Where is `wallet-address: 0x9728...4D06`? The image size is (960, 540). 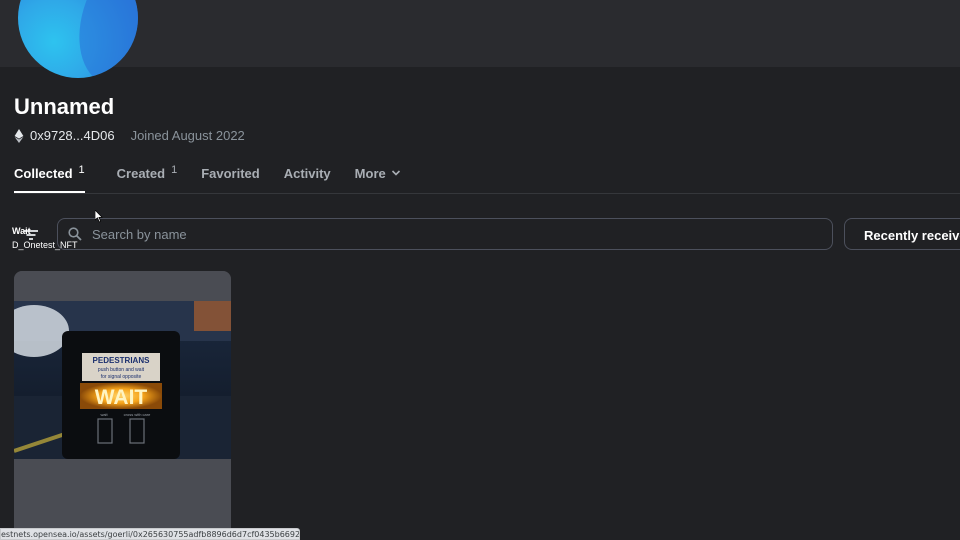 wallet-address: 0x9728...4D06 is located at coordinates (72, 135).